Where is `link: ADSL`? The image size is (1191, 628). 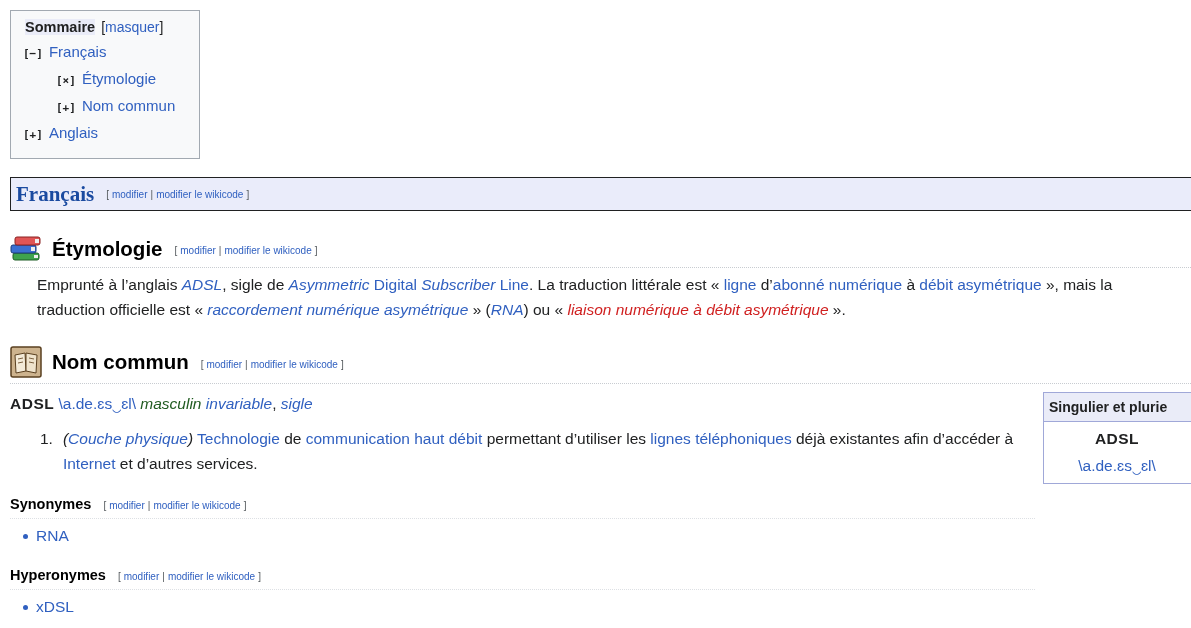 link: ADSL is located at coordinates (202, 284).